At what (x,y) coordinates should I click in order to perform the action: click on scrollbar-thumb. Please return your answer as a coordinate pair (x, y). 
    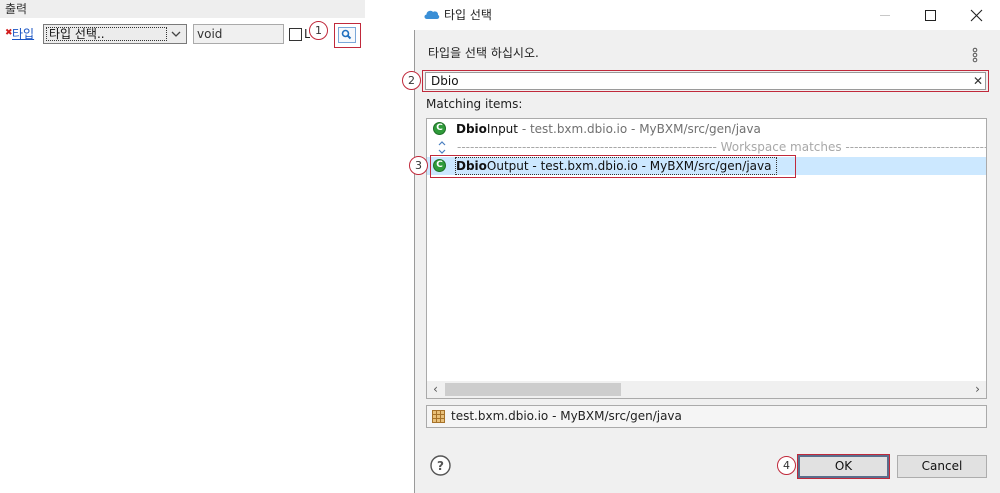
    Looking at the image, I should click on (533, 389).